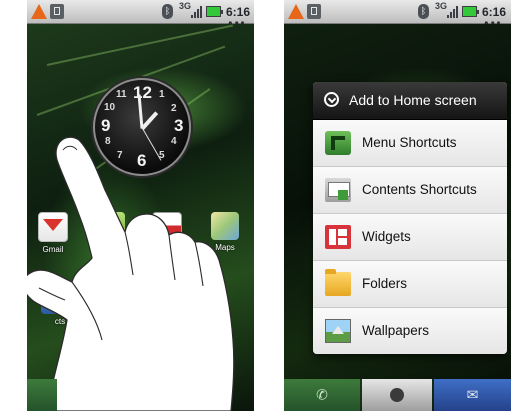 The image size is (532, 411). I want to click on dock-messaging-button: ✉, so click(472, 395).